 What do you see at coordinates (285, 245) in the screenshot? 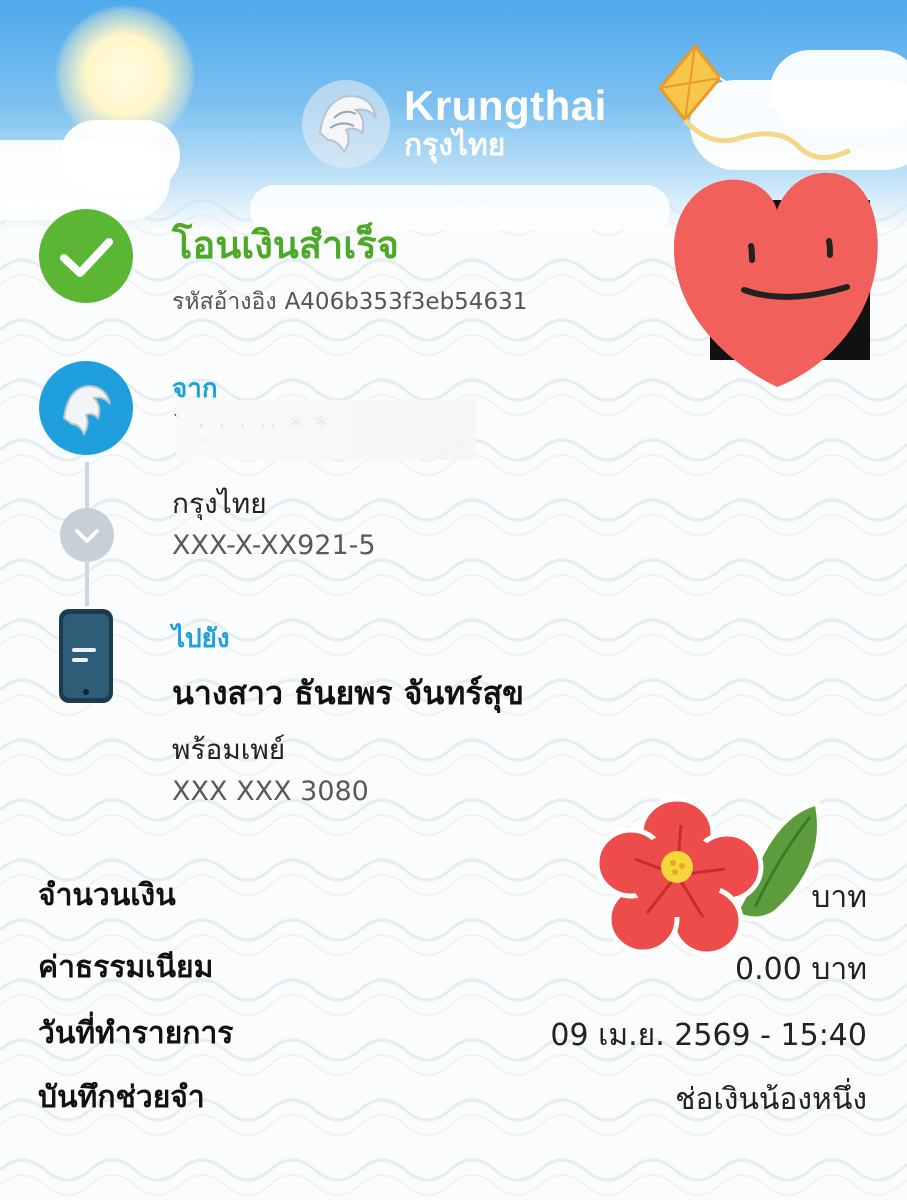
I see `status-title: โอนเงินสำเร็จ` at bounding box center [285, 245].